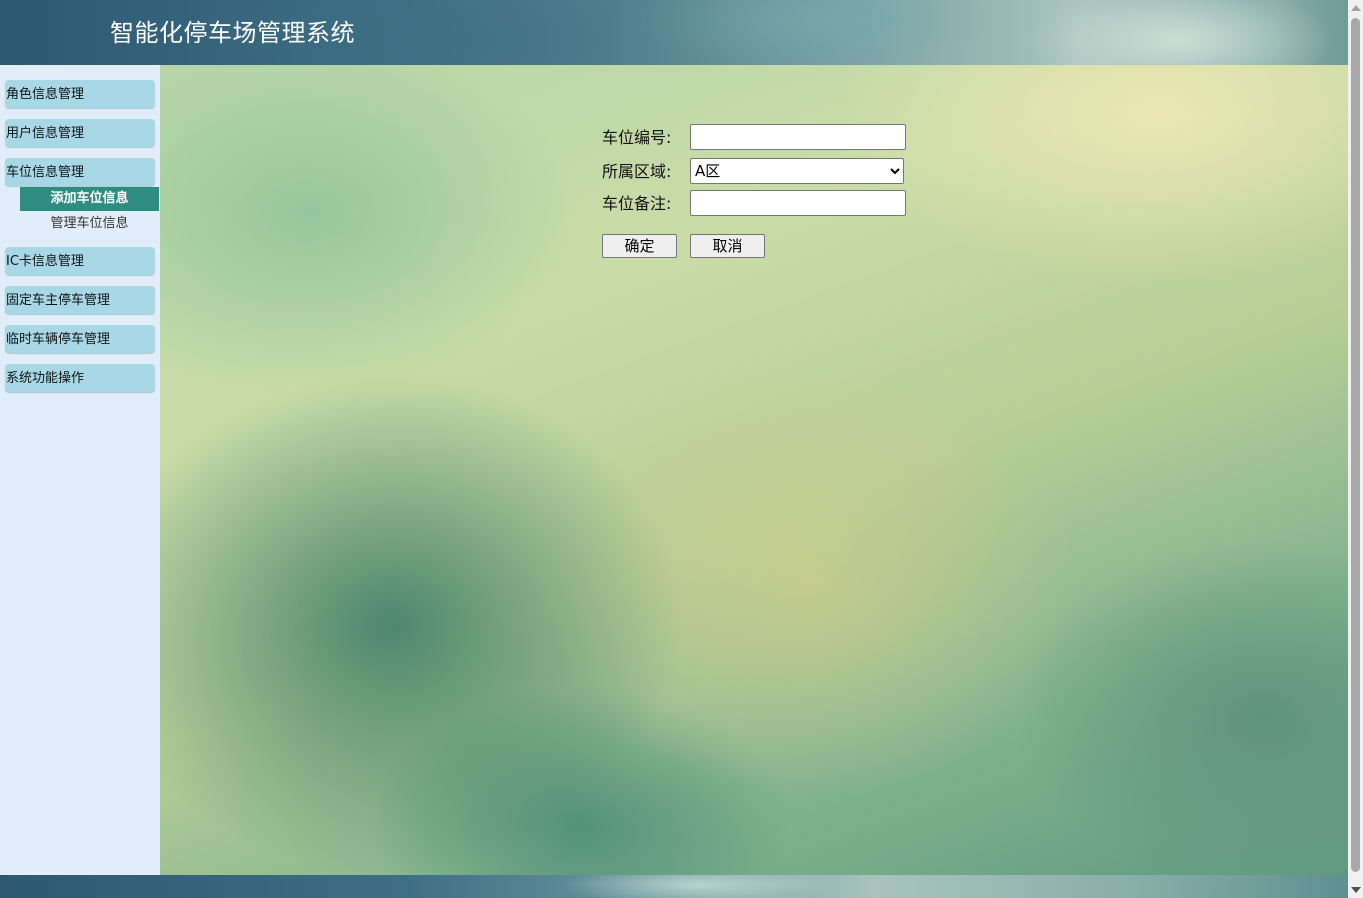  What do you see at coordinates (45, 378) in the screenshot?
I see `menu-label: 系统功能操作` at bounding box center [45, 378].